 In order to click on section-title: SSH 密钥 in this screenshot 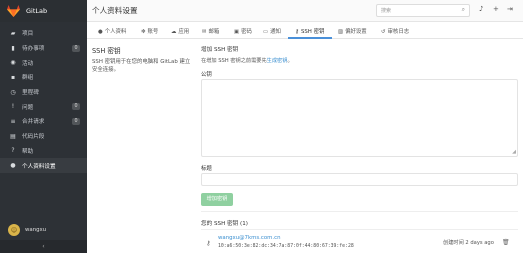, I will do `click(106, 51)`.